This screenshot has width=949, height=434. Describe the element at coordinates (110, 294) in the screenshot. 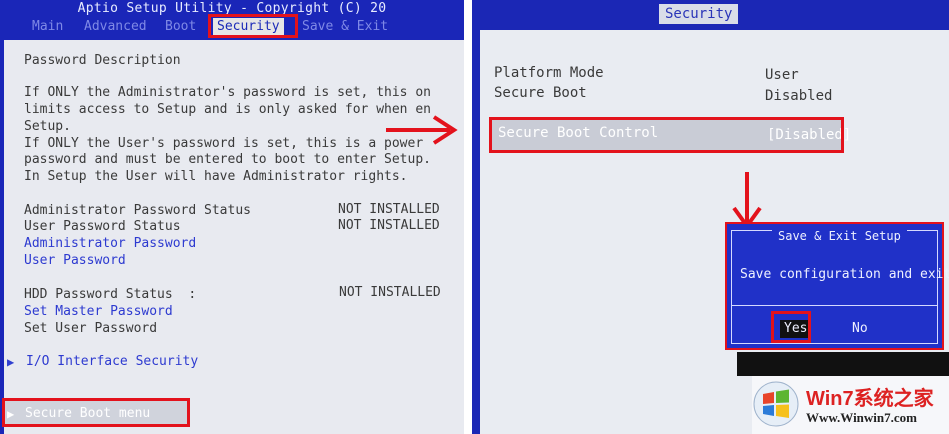

I see `hdd-password-status-label: HDD Password Status :` at that location.